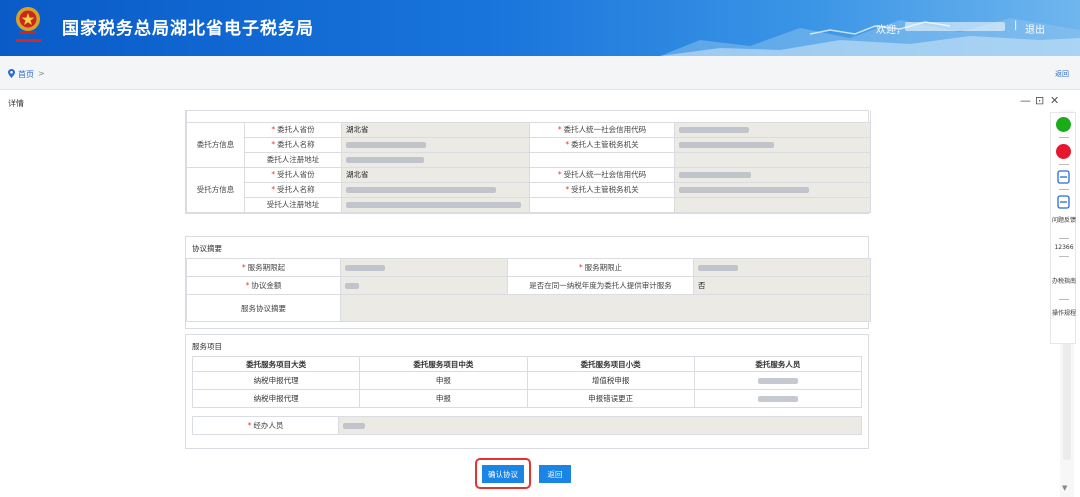 The height and width of the screenshot is (497, 1080). Describe the element at coordinates (1062, 74) in the screenshot. I see `top-back-link: 返回` at that location.